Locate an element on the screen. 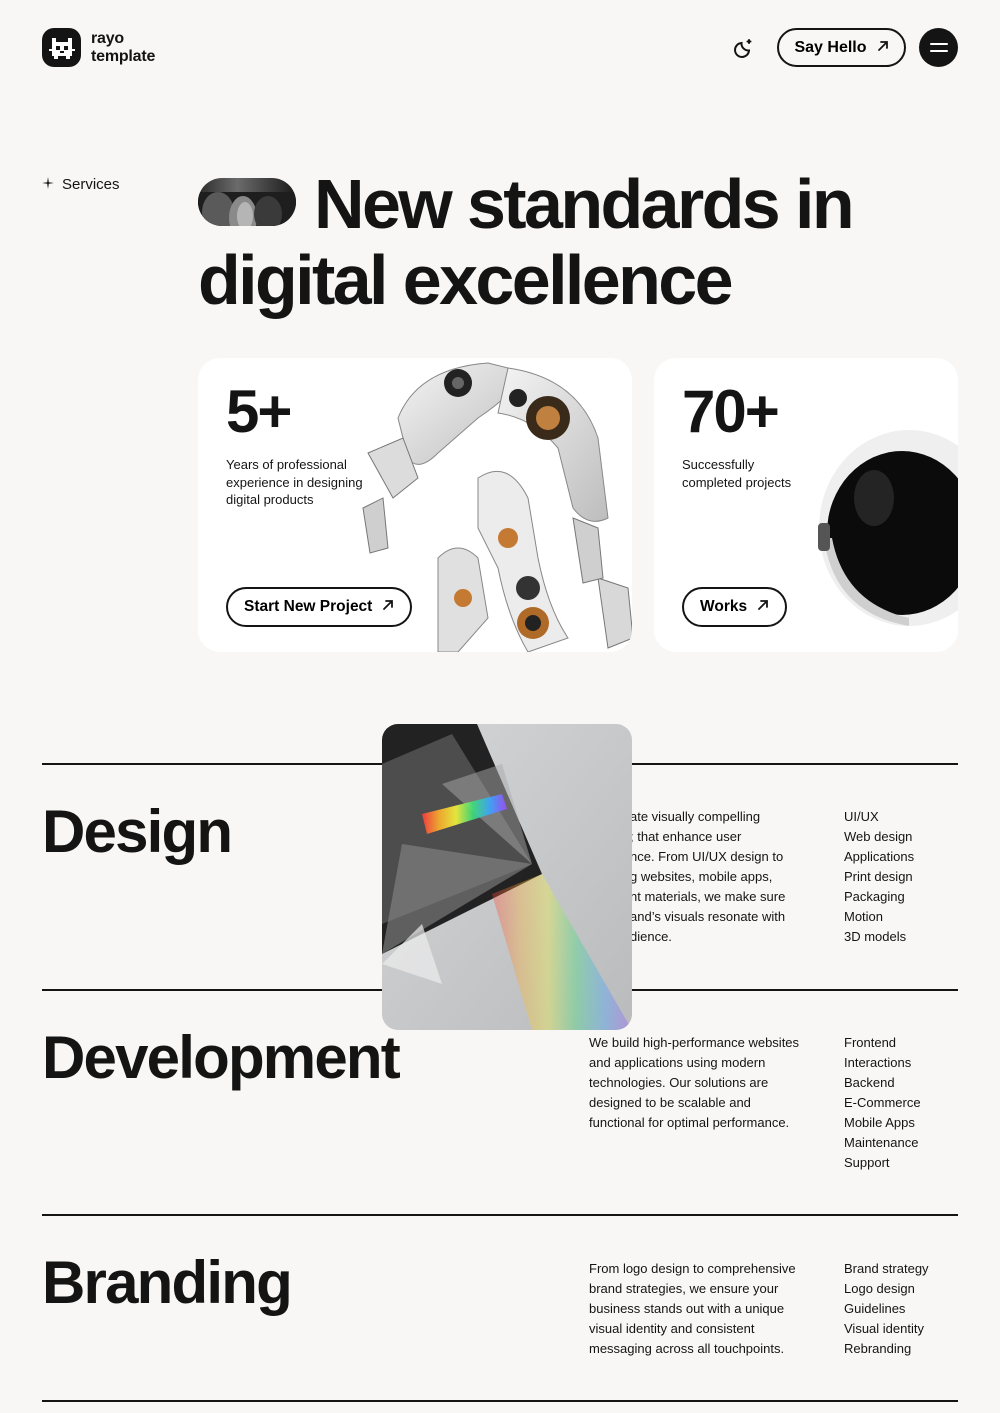  service-tag: Packaging is located at coordinates (874, 896).